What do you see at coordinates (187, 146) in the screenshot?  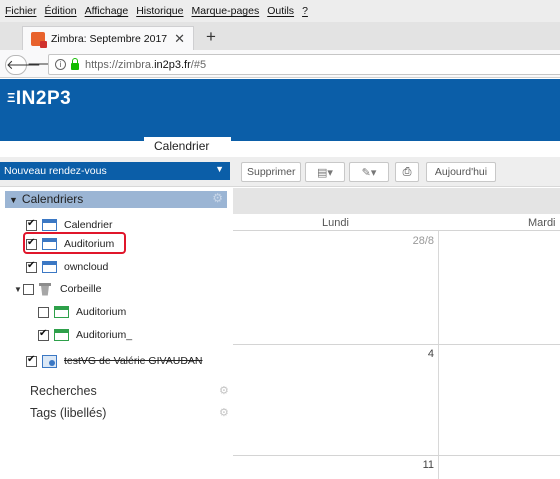 I see `tab-calendrier: Calendrier` at bounding box center [187, 146].